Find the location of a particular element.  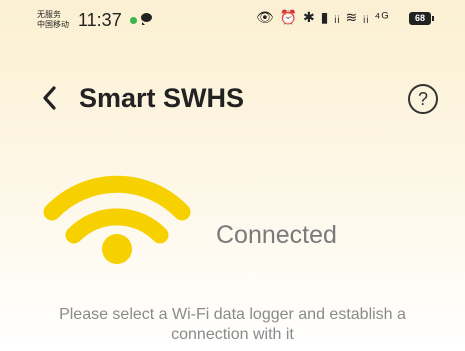

carrier-line-2: 中国移动 is located at coordinates (53, 24).